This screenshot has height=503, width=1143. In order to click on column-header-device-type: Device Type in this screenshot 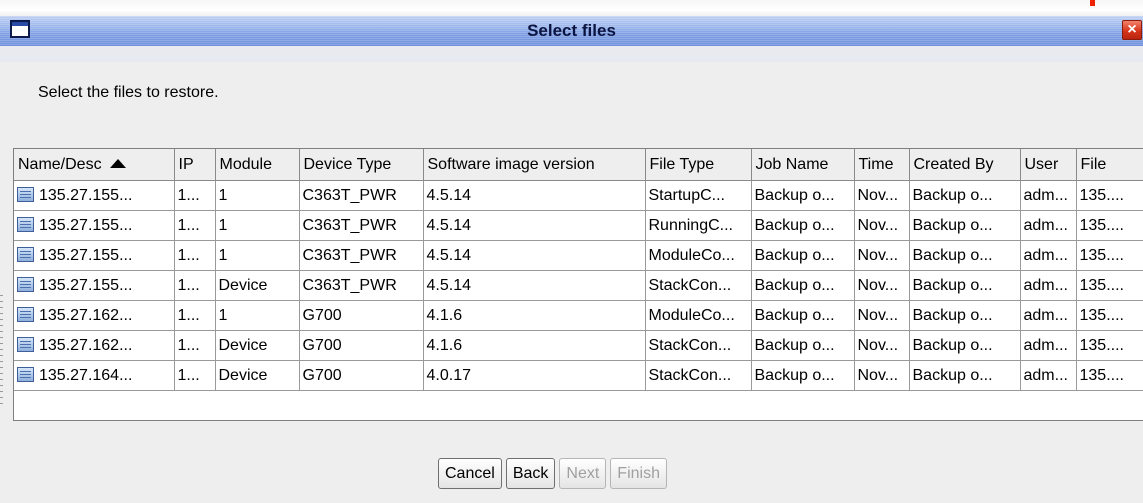, I will do `click(361, 165)`.